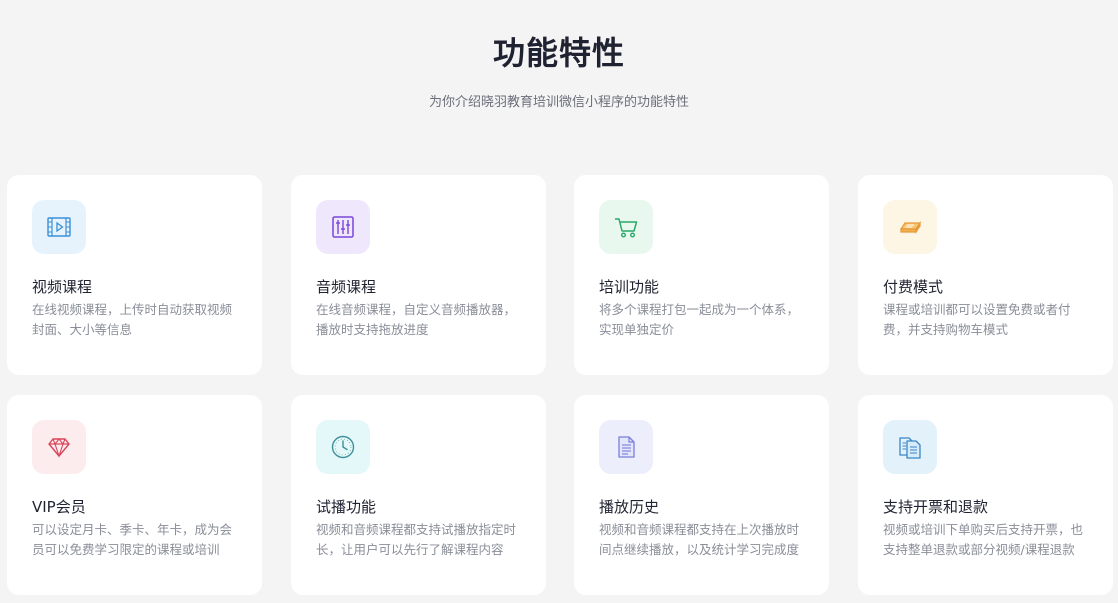  Describe the element at coordinates (558, 53) in the screenshot. I see `page-title: 功能特性` at that location.